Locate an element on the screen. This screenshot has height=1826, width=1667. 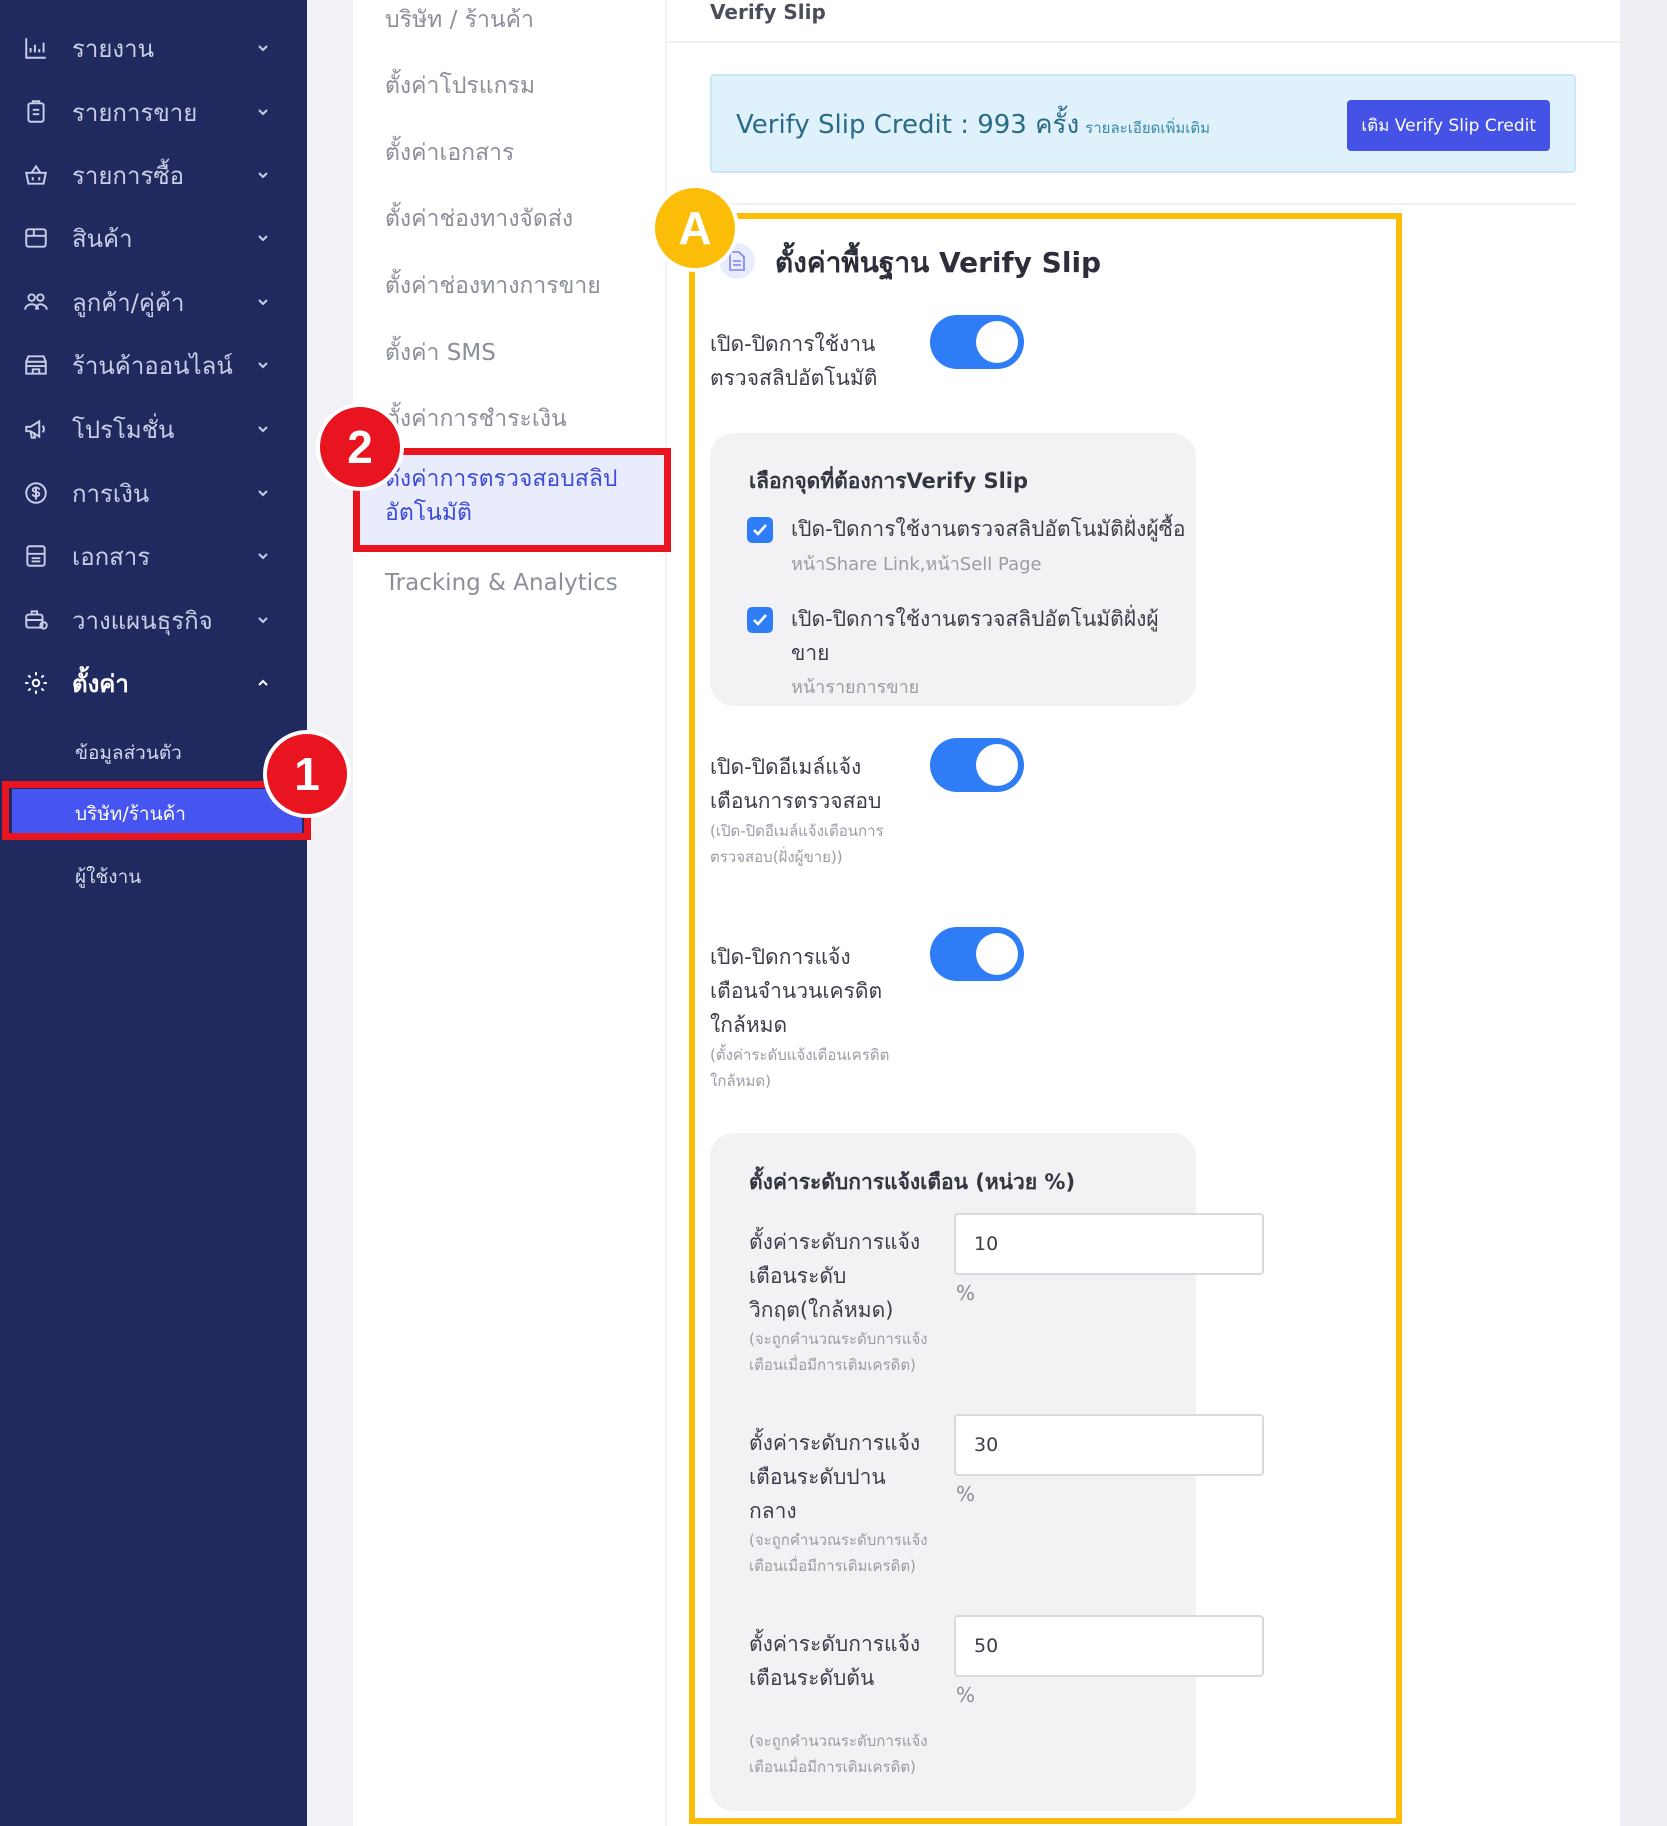
submenu-payment-settings: ตั้งค่าการชำระเงิน is located at coordinates (476, 419).